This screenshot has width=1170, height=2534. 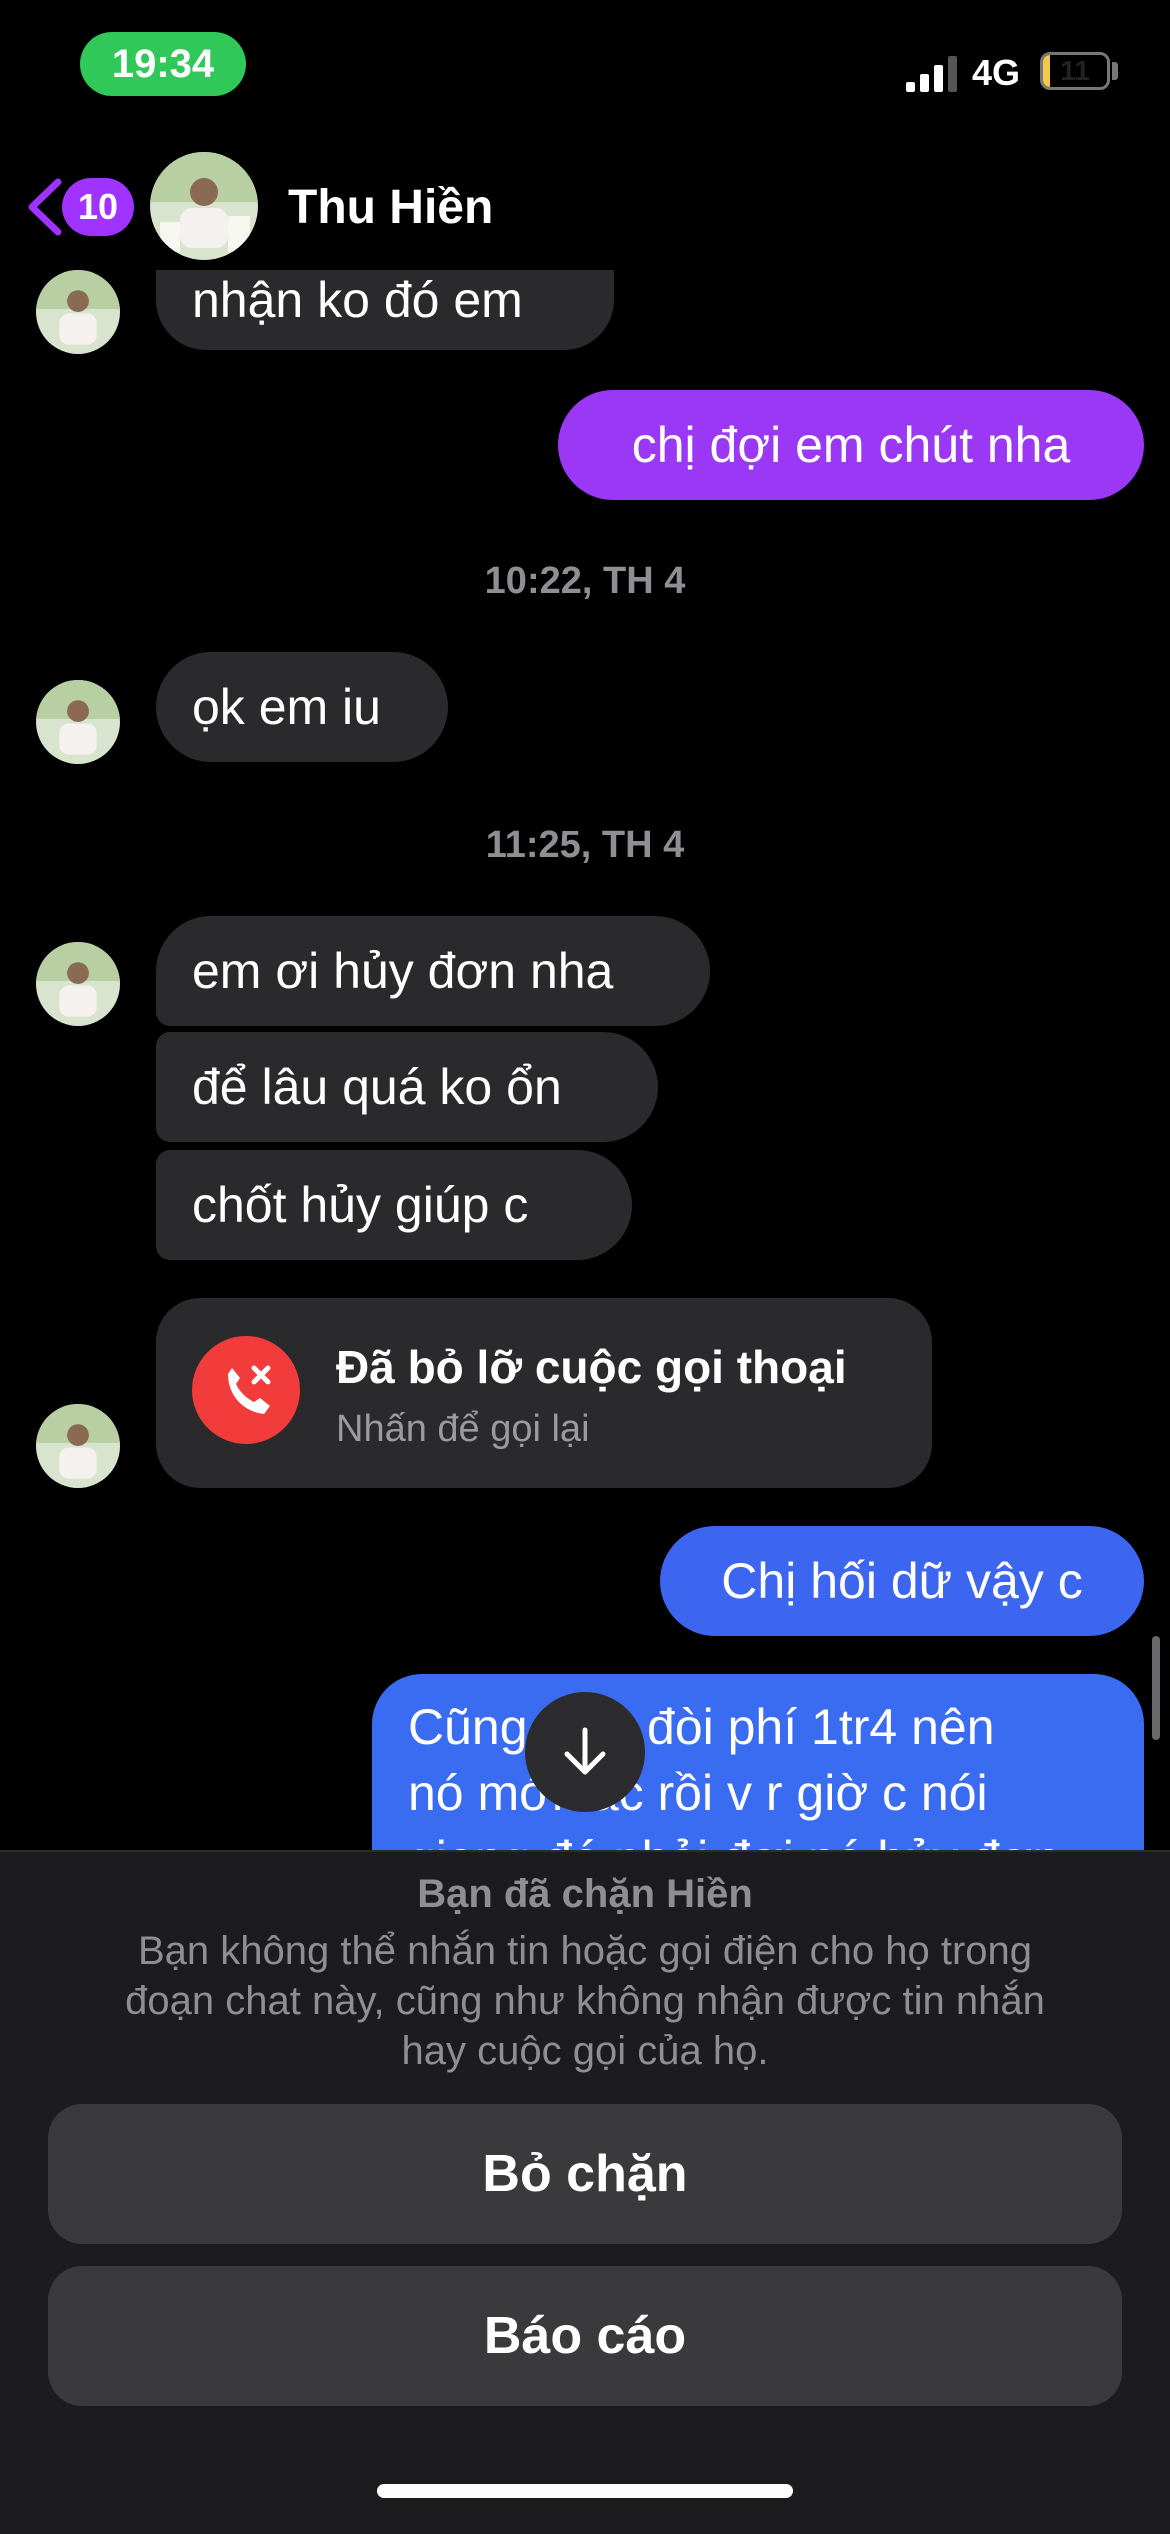 I want to click on unblock-button: Bỏ chặn, so click(x=585, y=2174).